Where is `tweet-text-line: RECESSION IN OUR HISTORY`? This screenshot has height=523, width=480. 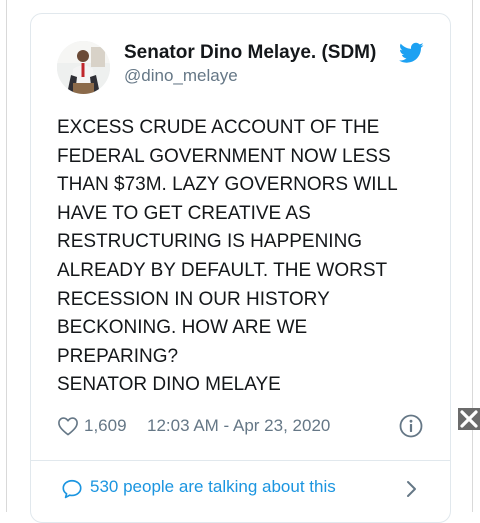 tweet-text-line: RECESSION IN OUR HISTORY is located at coordinates (193, 299).